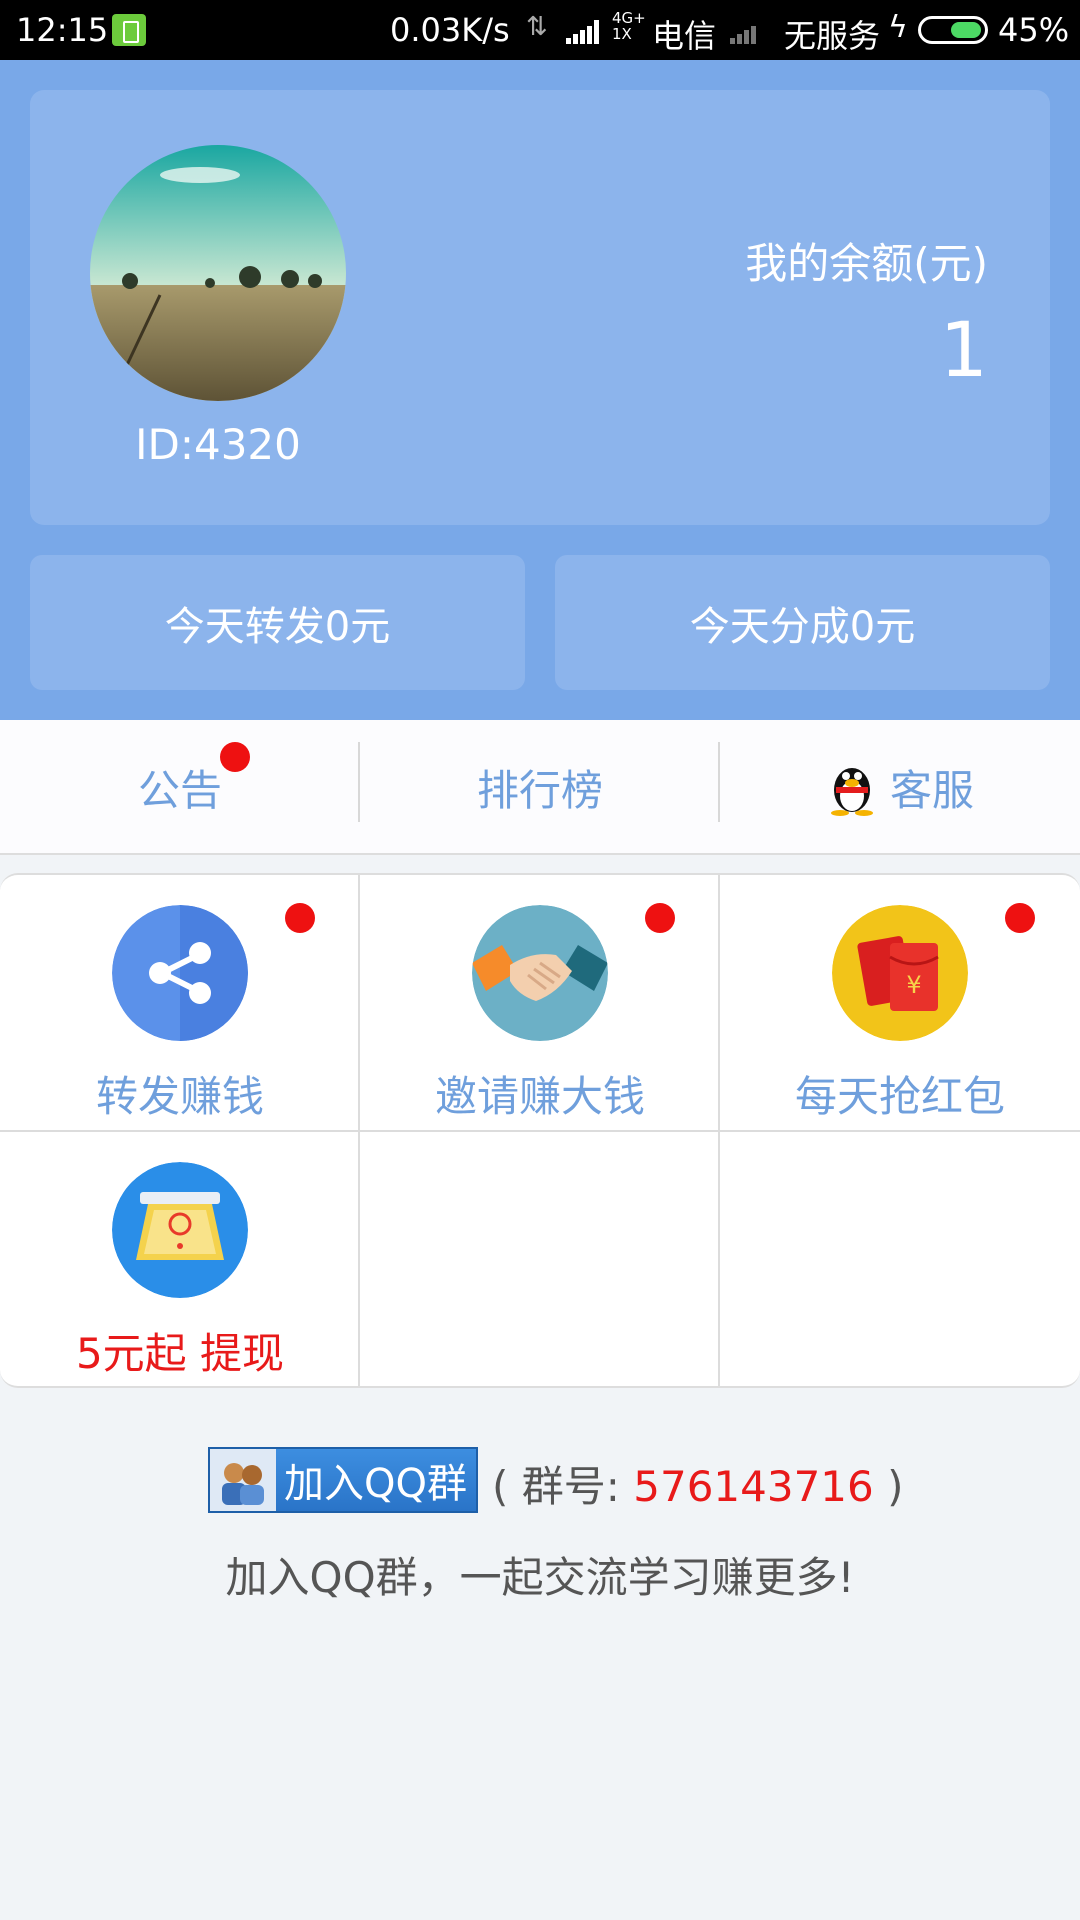 The width and height of the screenshot is (1080, 1920). Describe the element at coordinates (243, 1480) in the screenshot. I see `group-people-icon` at that location.